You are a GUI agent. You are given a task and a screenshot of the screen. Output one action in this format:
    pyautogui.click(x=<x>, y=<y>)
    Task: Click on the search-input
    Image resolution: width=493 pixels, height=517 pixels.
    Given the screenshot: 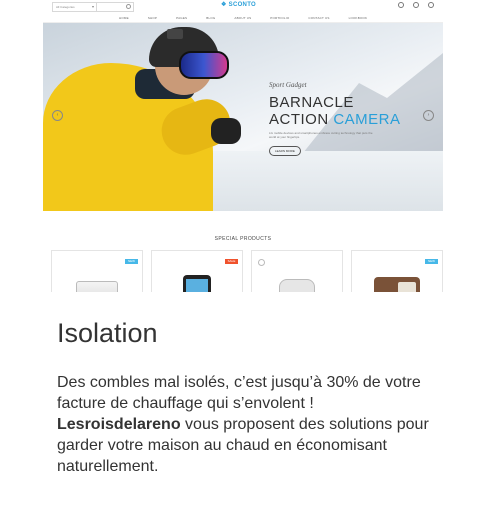 What is the action you would take?
    pyautogui.click(x=115, y=7)
    